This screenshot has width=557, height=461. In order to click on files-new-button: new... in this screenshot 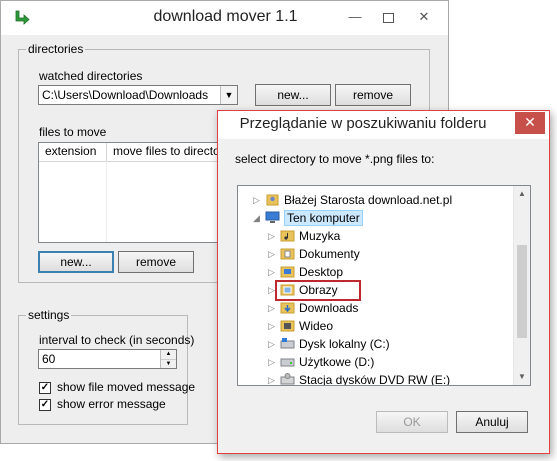, I will do `click(76, 262)`.